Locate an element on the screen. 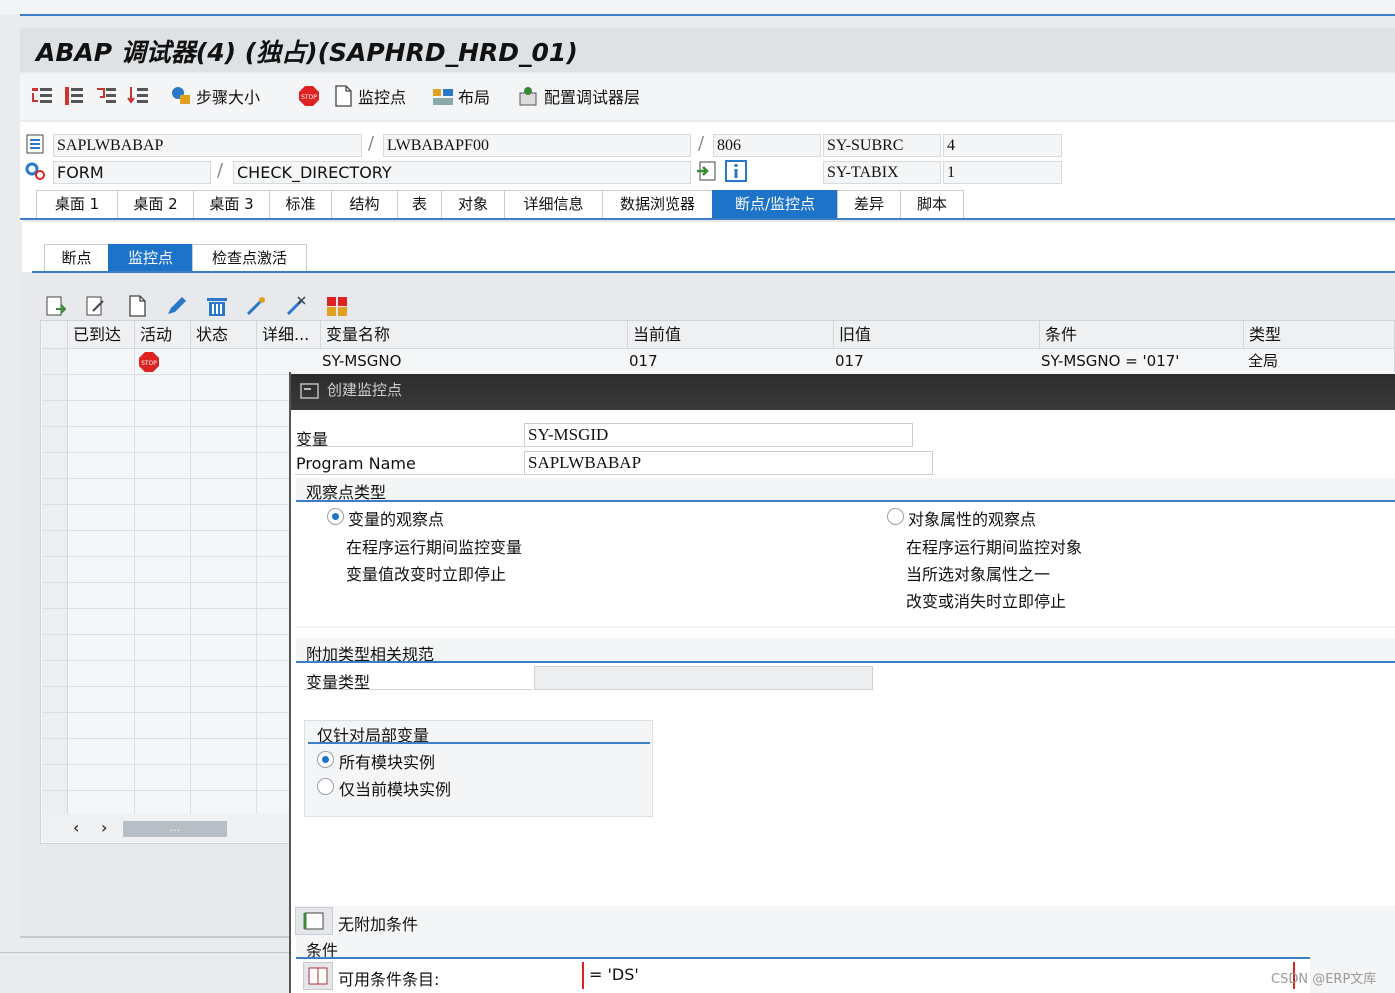 The image size is (1395, 993). dialog-window-icon is located at coordinates (310, 393).